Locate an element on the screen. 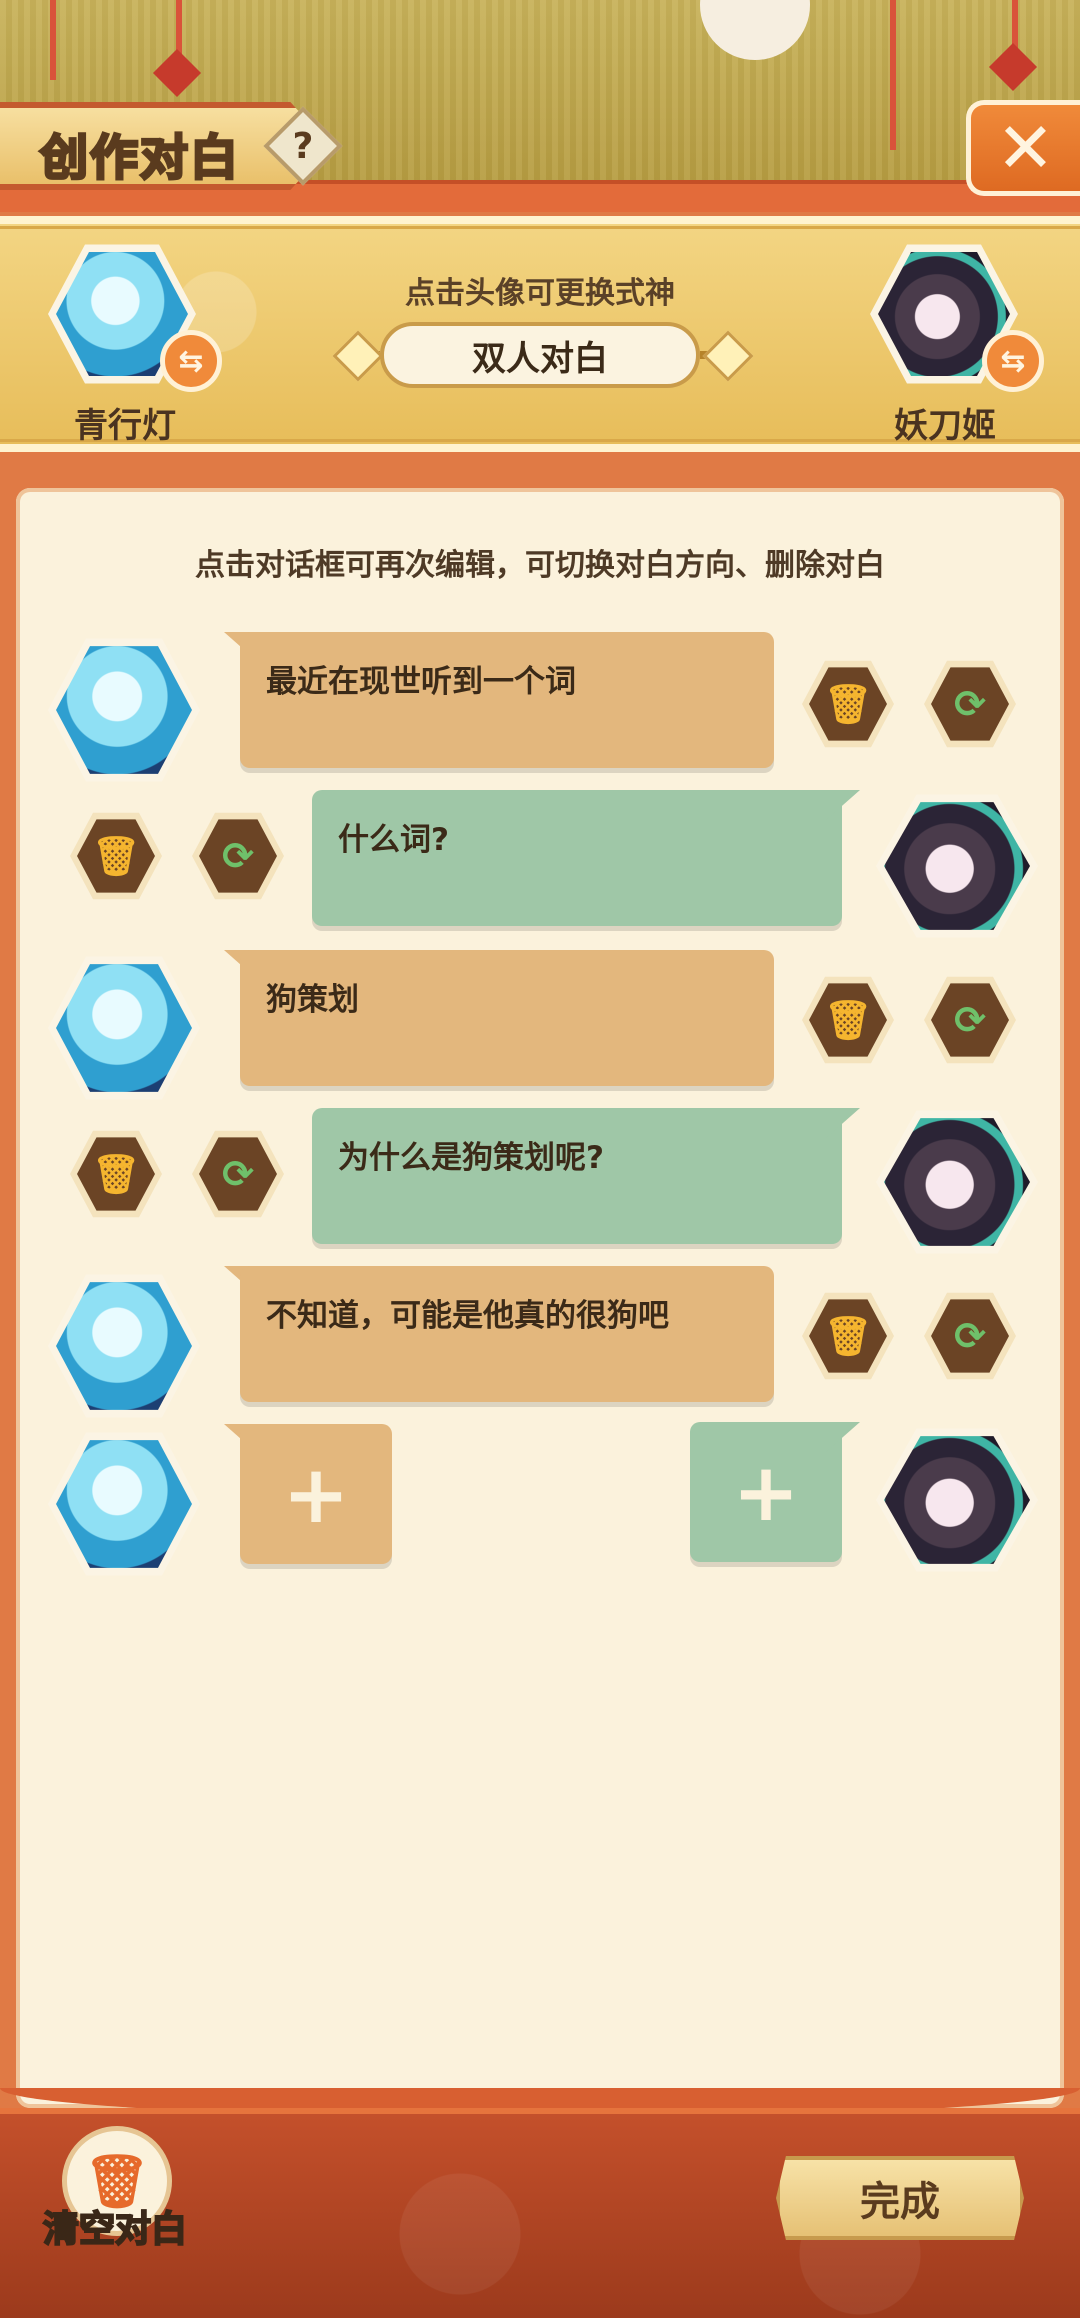 Image resolution: width=1080 pixels, height=2318 pixels. page-title: 创作对白 is located at coordinates (139, 158).